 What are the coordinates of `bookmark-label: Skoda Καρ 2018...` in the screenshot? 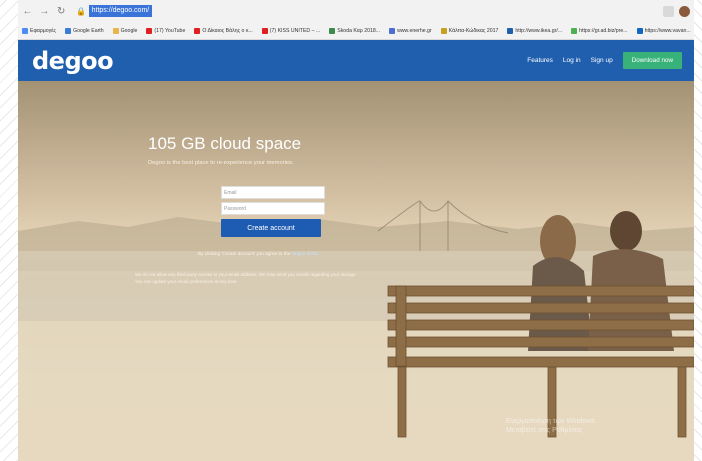 It's located at (359, 30).